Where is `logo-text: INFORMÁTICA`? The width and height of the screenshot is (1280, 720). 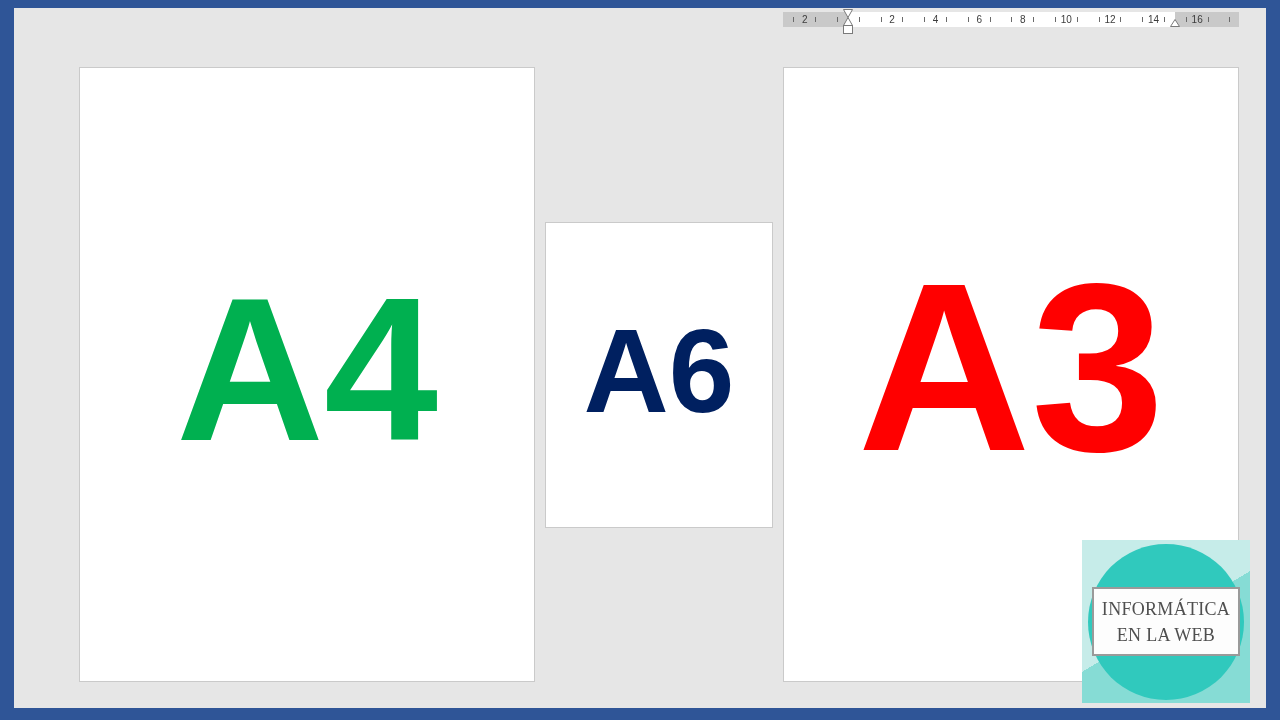 logo-text: INFORMÁTICA is located at coordinates (1166, 609).